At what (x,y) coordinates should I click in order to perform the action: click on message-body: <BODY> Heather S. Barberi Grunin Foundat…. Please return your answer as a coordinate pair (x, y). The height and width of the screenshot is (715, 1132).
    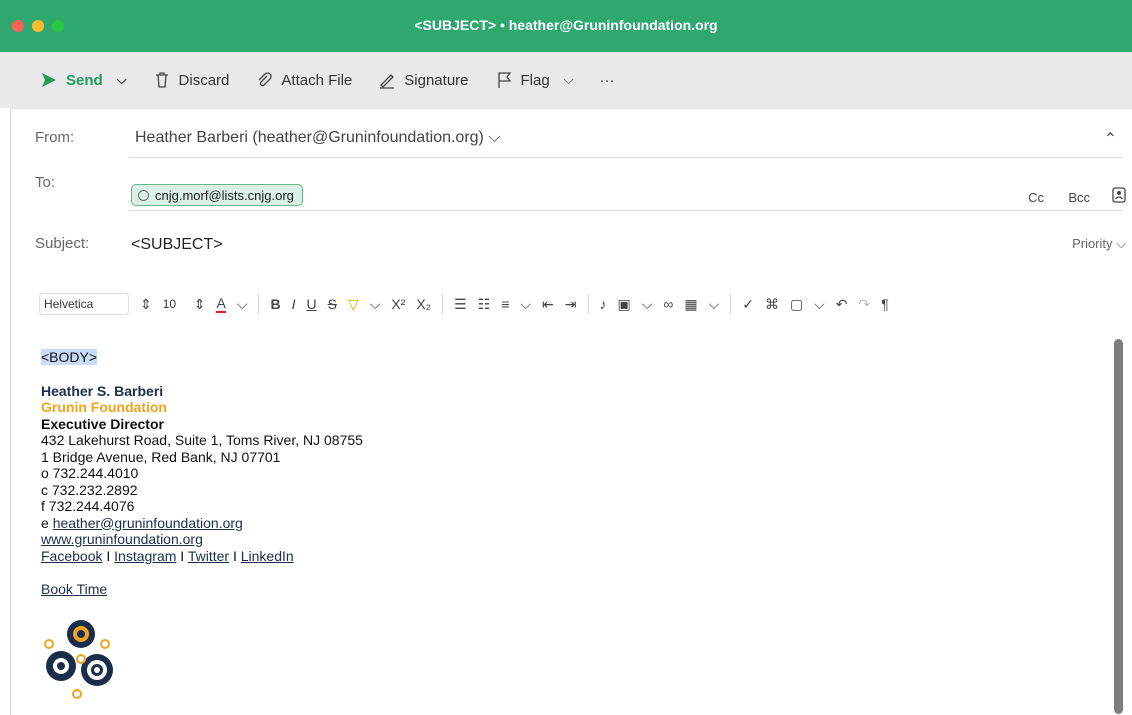
    Looking at the image, I should click on (202, 527).